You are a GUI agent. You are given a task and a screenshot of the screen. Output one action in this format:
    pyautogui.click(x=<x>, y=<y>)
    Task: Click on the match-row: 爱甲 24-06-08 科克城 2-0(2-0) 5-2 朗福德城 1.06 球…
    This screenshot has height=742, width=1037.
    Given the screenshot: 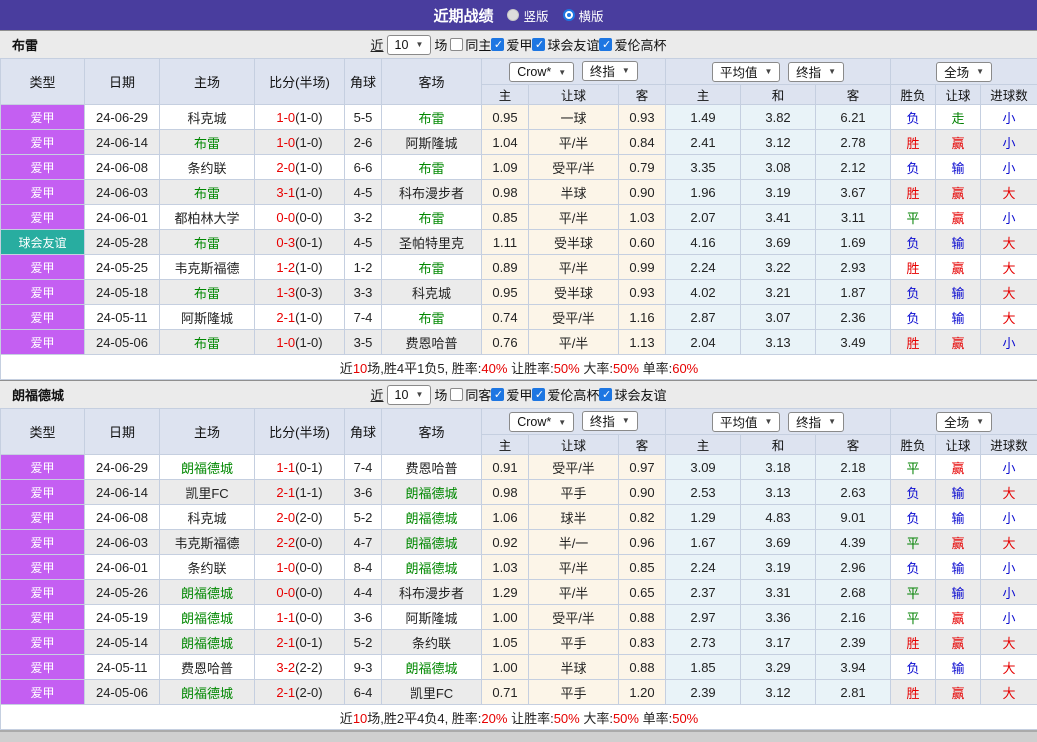 What is the action you would take?
    pyautogui.click(x=518, y=517)
    